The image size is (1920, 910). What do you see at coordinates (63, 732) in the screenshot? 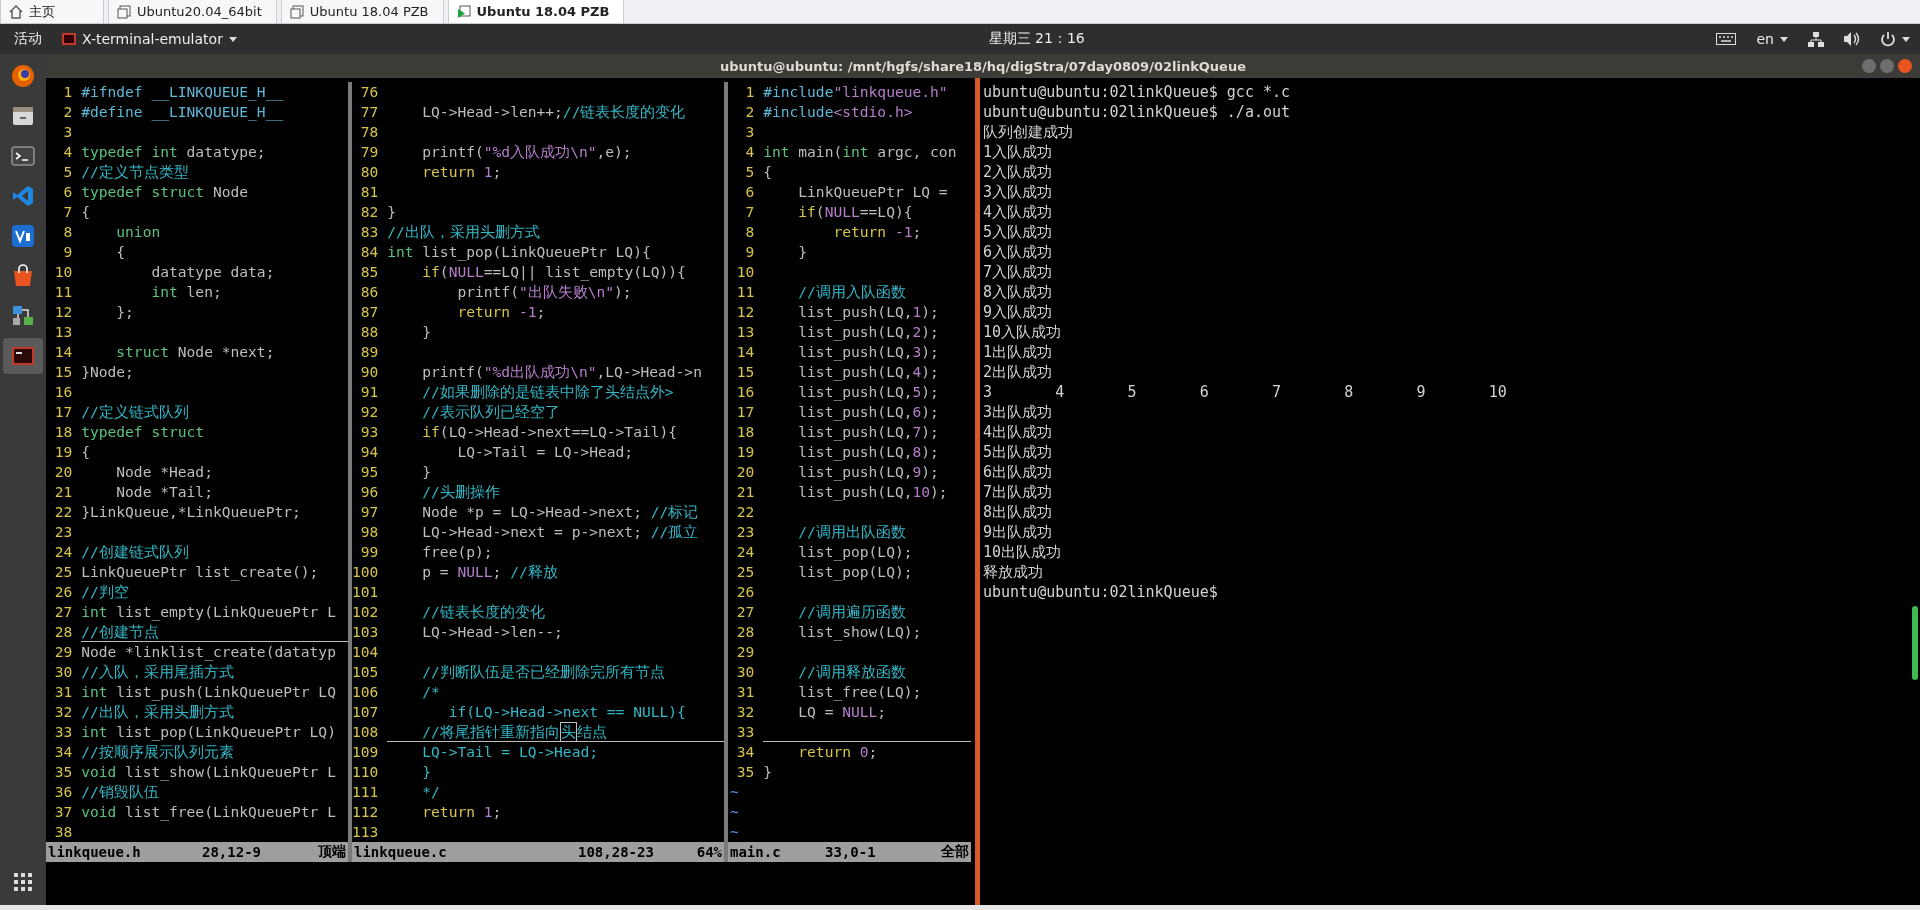
I see `line-number: 33` at bounding box center [63, 732].